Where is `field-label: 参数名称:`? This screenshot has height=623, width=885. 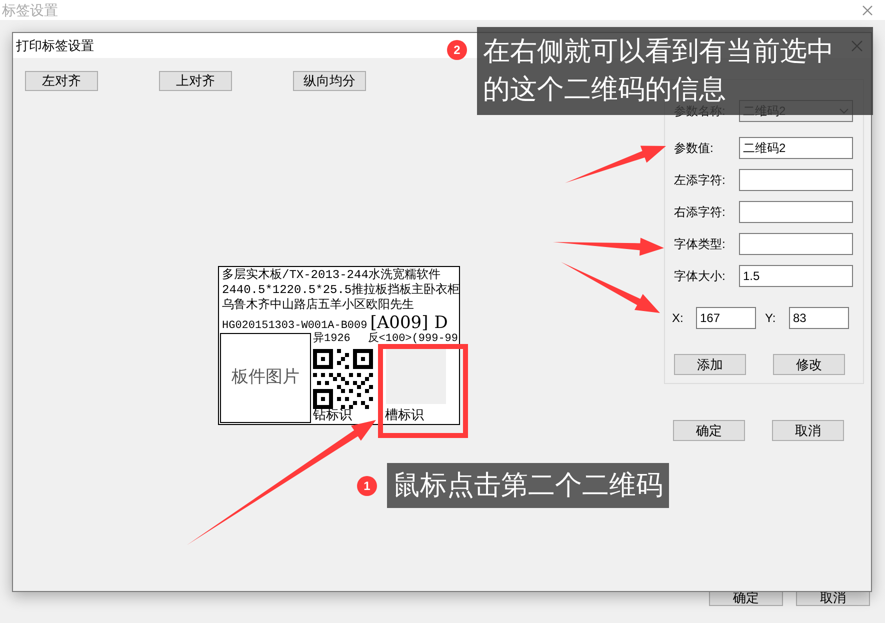 field-label: 参数名称: is located at coordinates (700, 111).